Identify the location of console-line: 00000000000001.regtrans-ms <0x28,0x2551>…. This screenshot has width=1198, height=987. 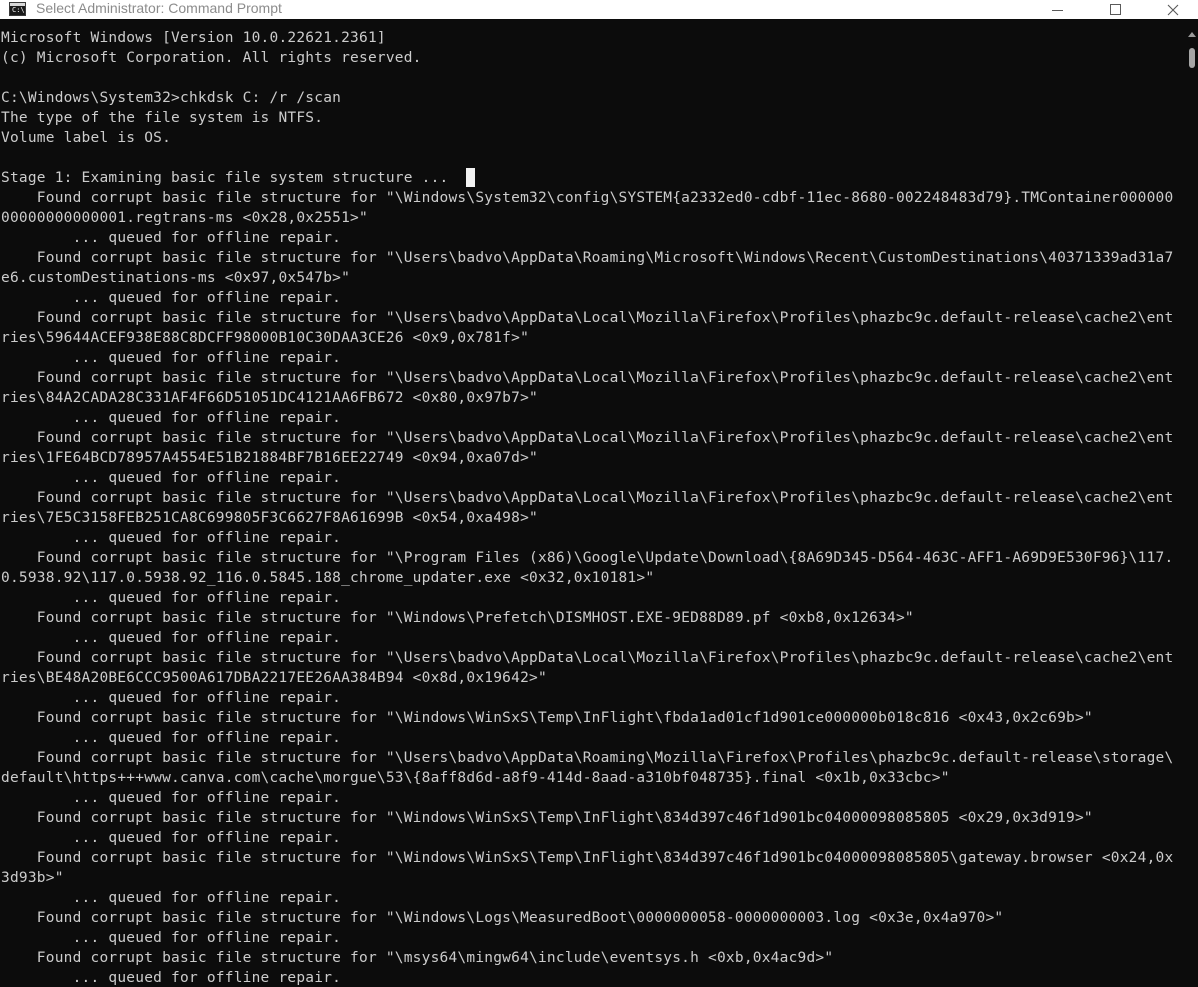
(592, 218).